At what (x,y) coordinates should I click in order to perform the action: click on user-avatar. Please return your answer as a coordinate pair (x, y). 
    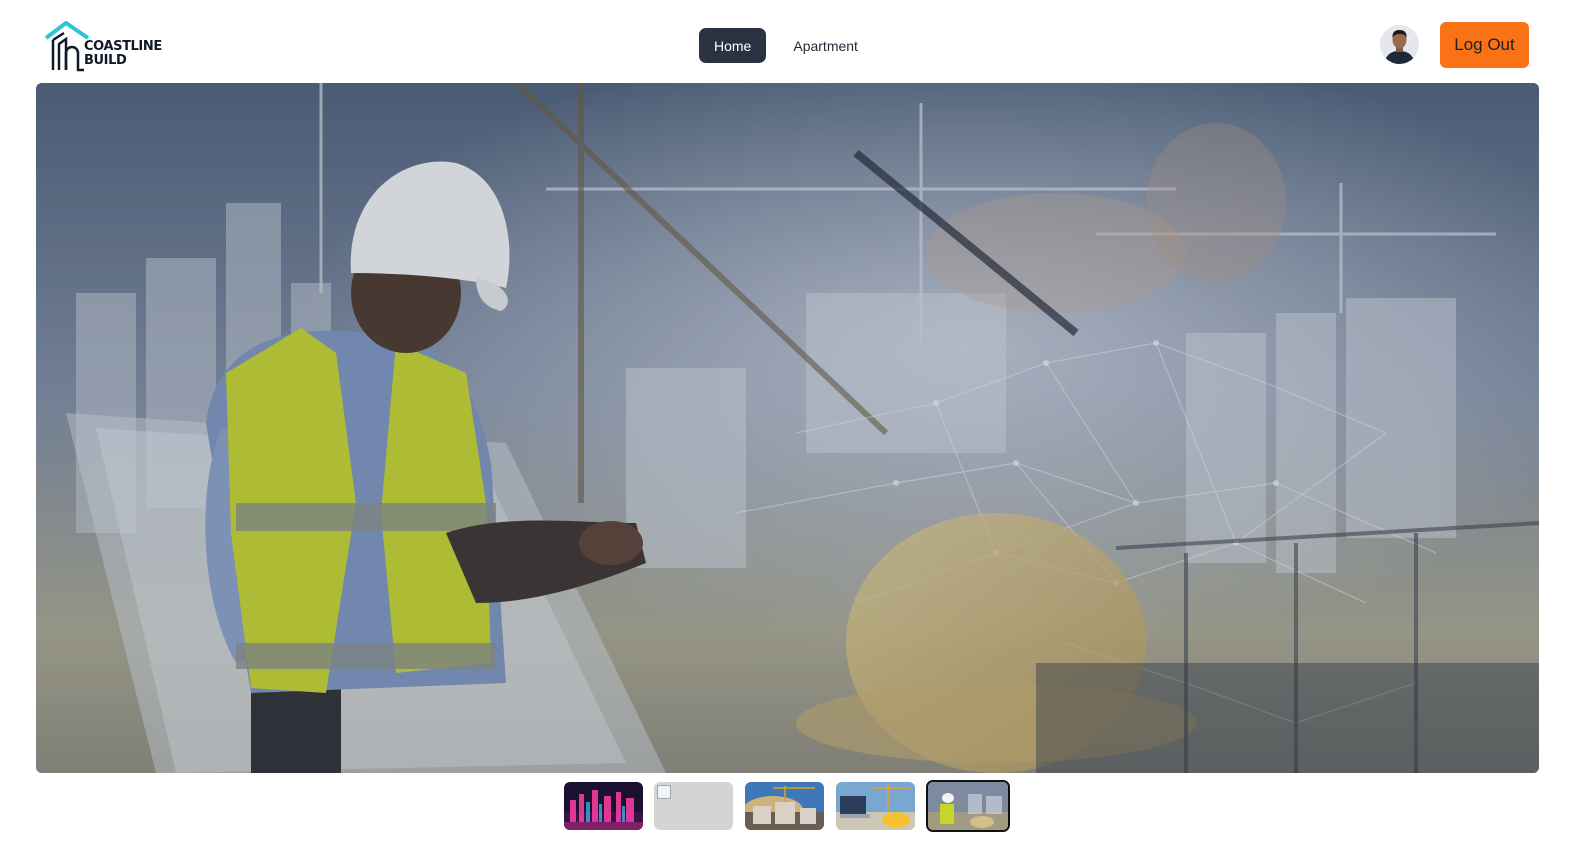
    Looking at the image, I should click on (1399, 44).